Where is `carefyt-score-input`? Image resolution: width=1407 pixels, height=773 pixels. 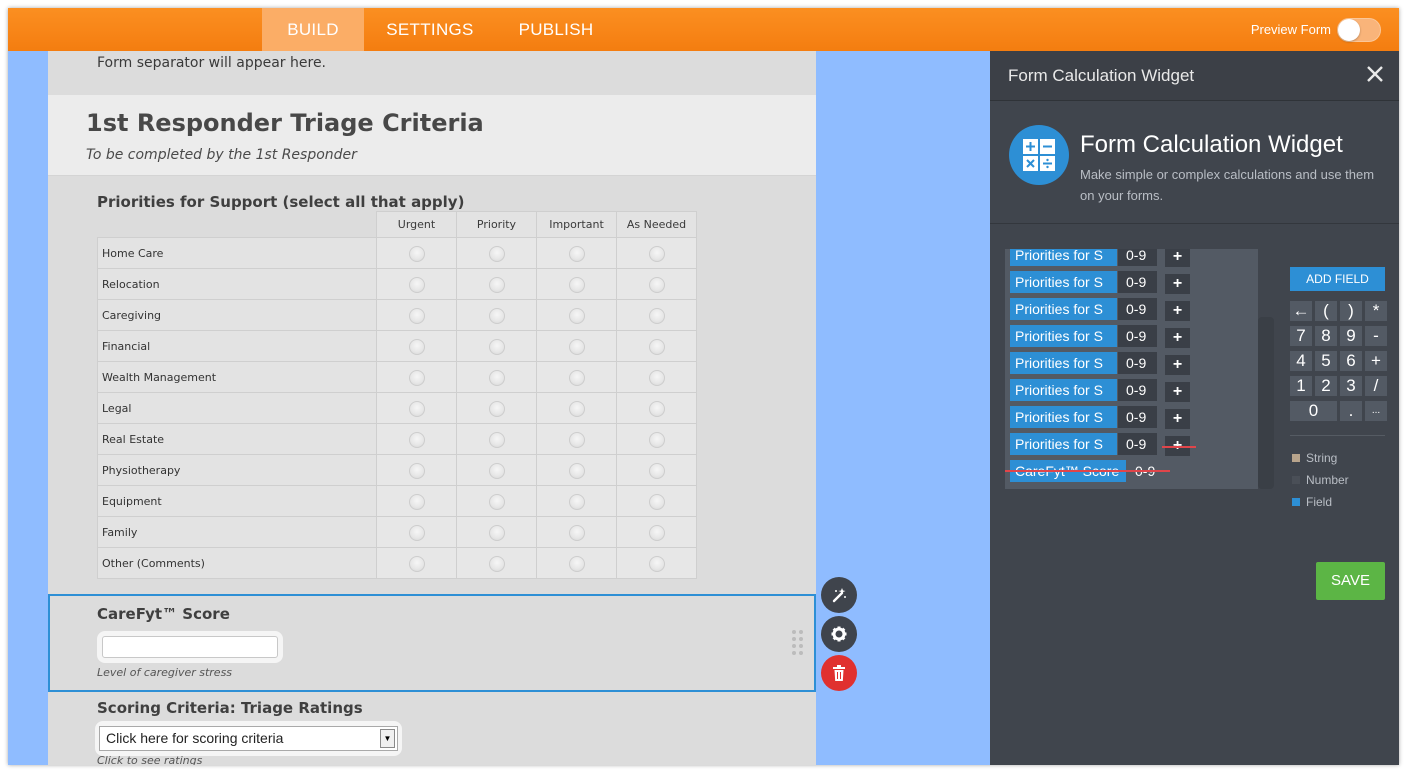 carefyt-score-input is located at coordinates (190, 647).